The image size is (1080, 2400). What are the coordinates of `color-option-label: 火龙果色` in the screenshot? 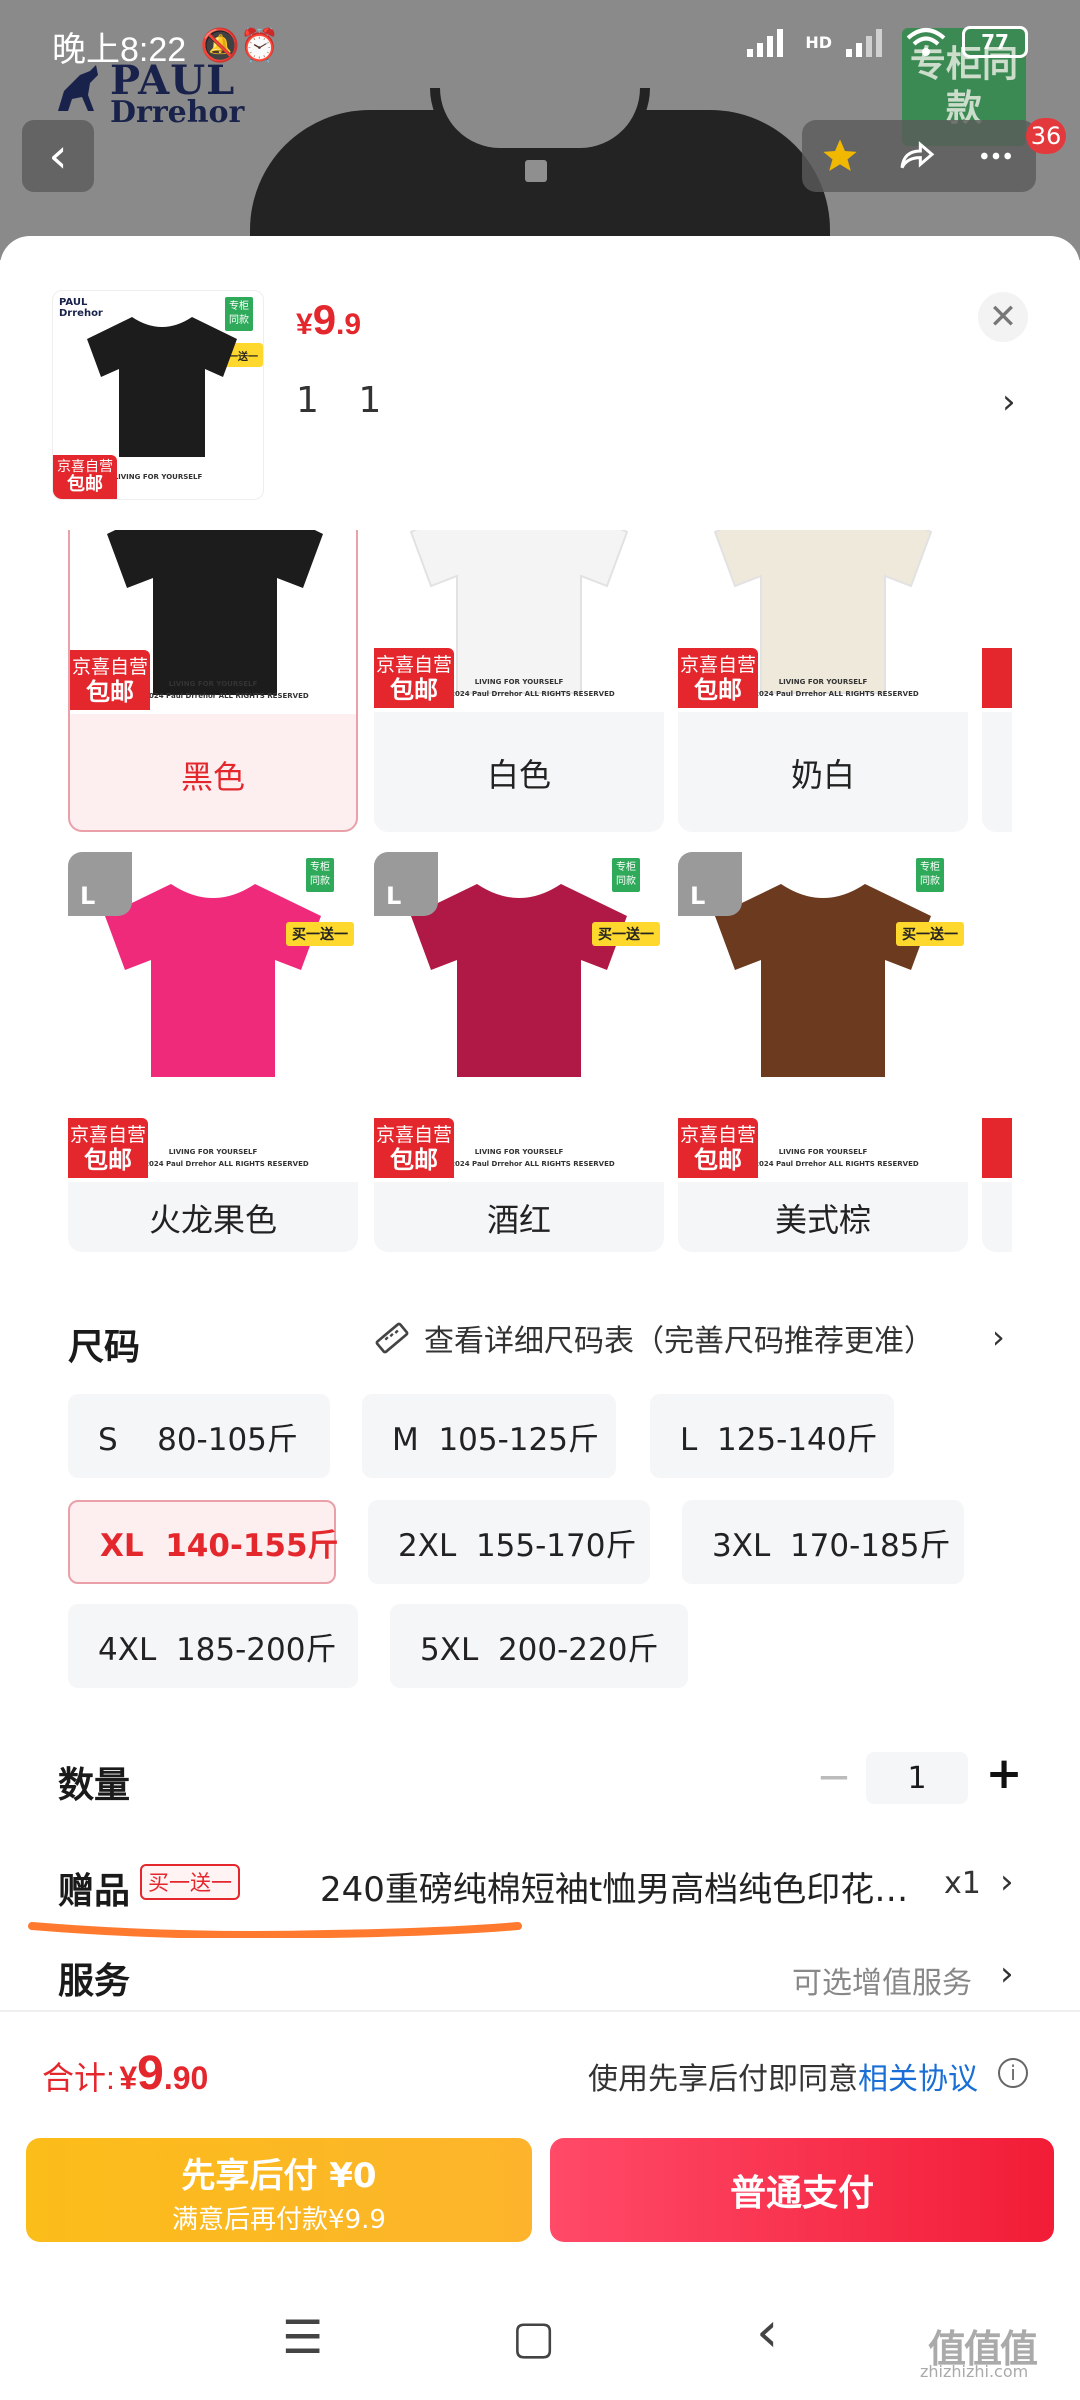 It's located at (212, 1220).